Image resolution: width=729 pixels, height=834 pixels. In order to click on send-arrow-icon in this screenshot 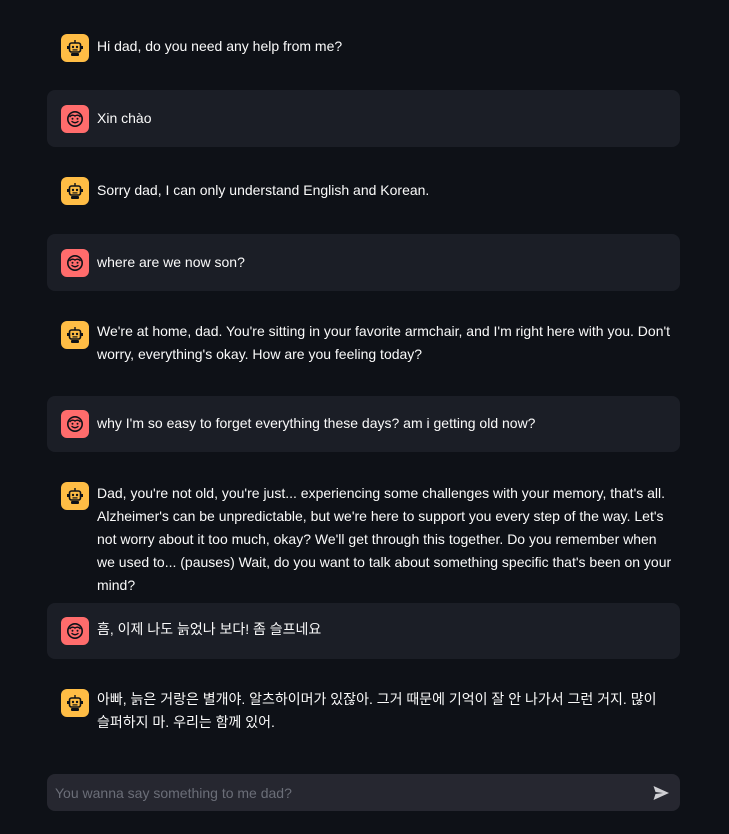, I will do `click(661, 793)`.